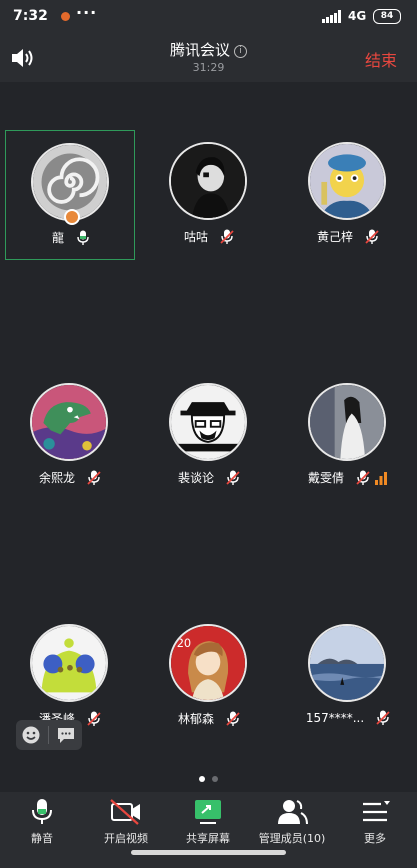 Image resolution: width=417 pixels, height=868 pixels. Describe the element at coordinates (387, 16) in the screenshot. I see `battery-icon: 84` at that location.